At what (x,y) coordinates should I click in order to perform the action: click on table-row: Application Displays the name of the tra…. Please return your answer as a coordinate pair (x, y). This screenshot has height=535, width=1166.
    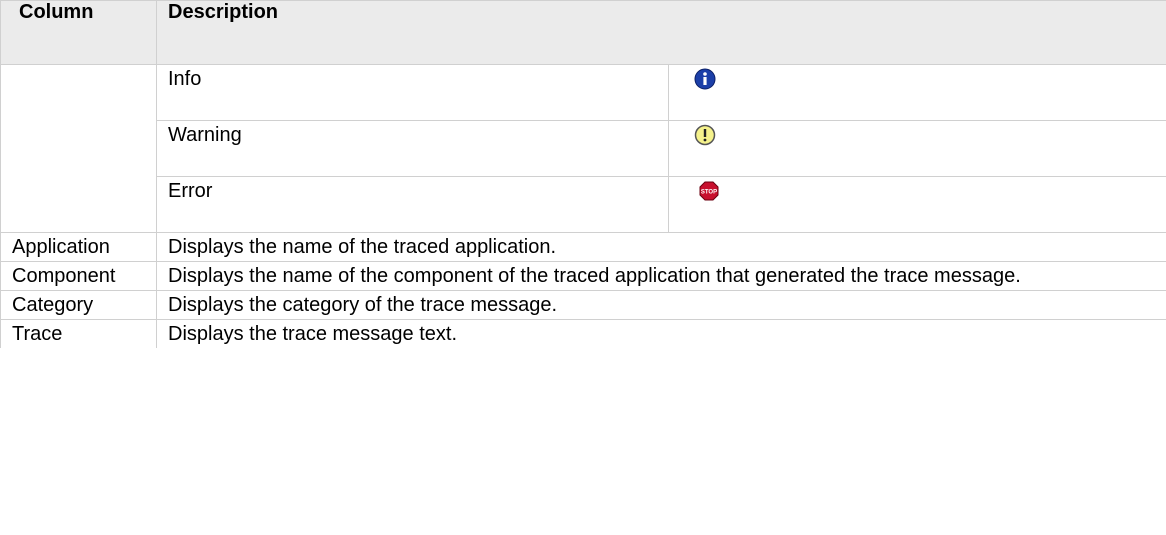
    Looking at the image, I should click on (583, 247).